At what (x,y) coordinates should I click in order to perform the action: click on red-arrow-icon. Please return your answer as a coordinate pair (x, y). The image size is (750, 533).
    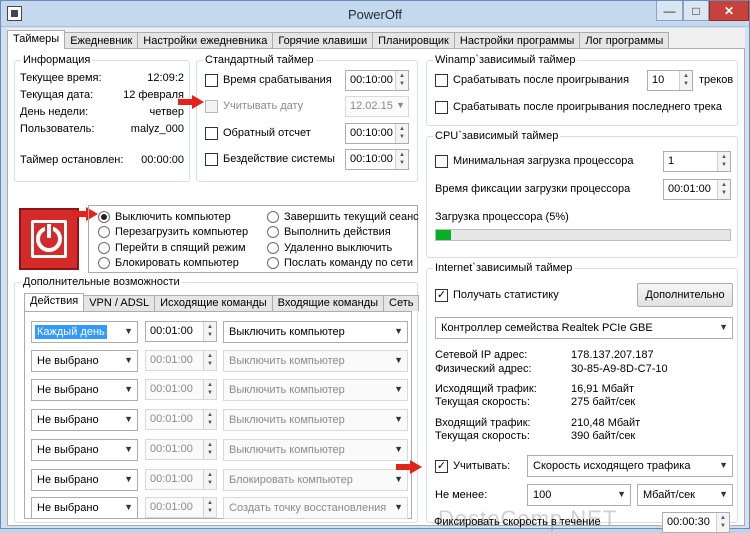
    Looking at the image, I should click on (409, 467).